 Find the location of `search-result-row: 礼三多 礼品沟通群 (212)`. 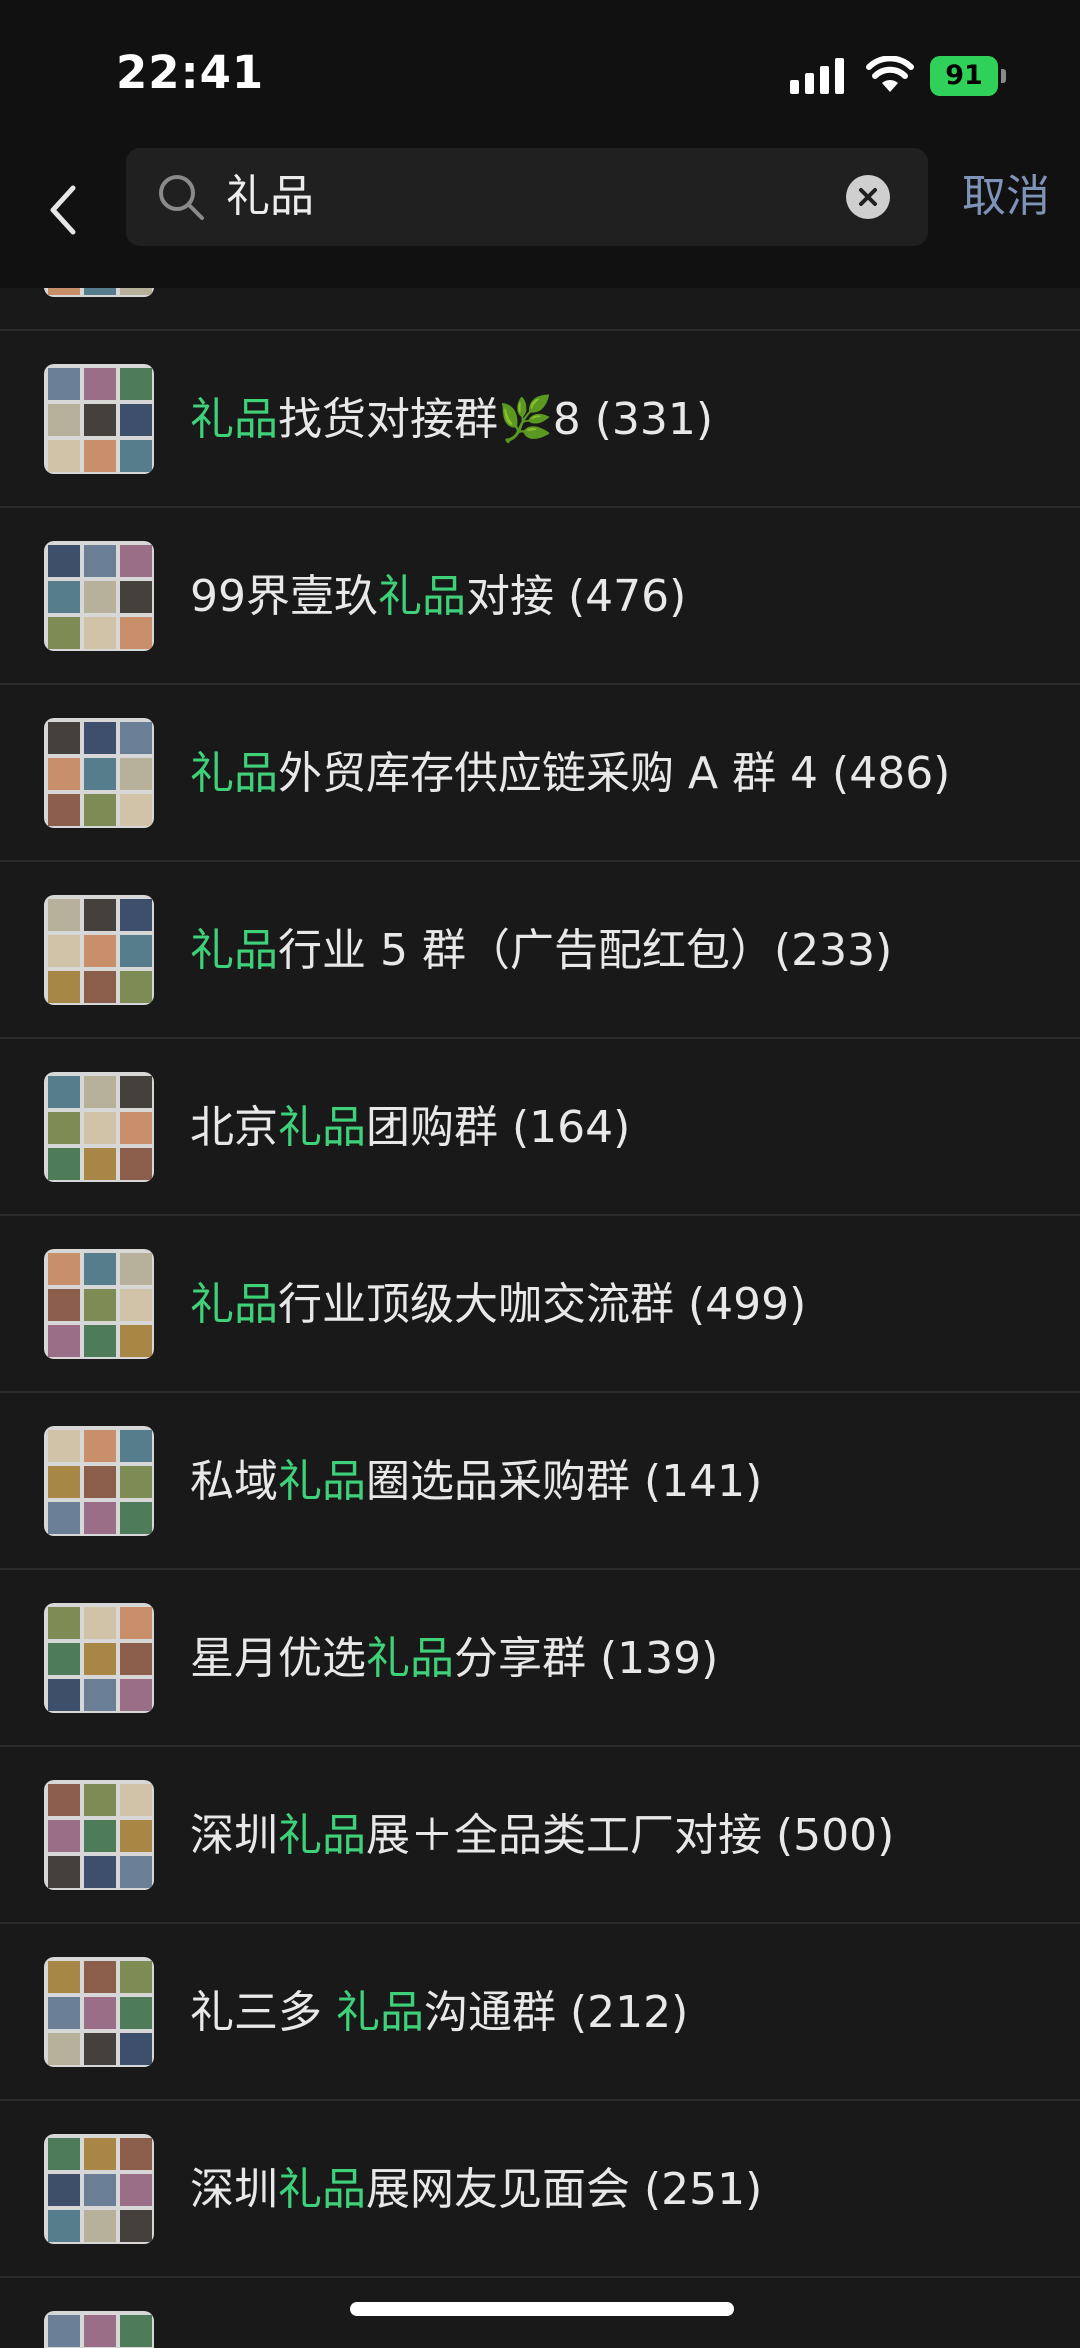

search-result-row: 礼三多 礼品沟通群 (212) is located at coordinates (540, 2012).